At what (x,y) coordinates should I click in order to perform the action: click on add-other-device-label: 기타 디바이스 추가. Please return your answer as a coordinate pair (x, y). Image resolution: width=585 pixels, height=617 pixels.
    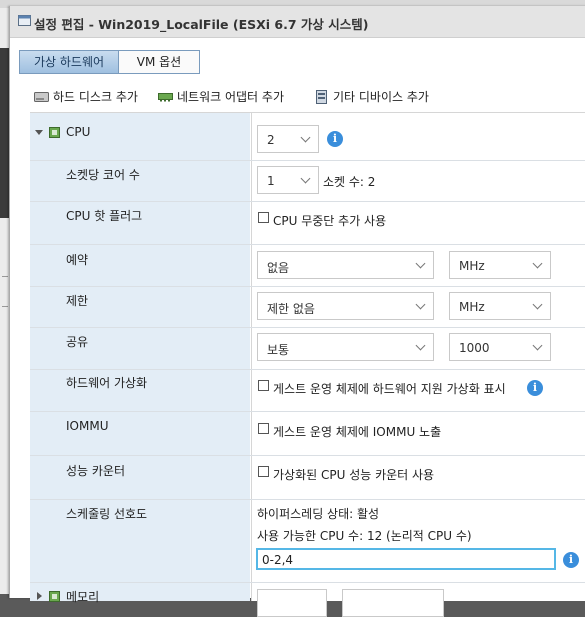
    Looking at the image, I should click on (381, 97).